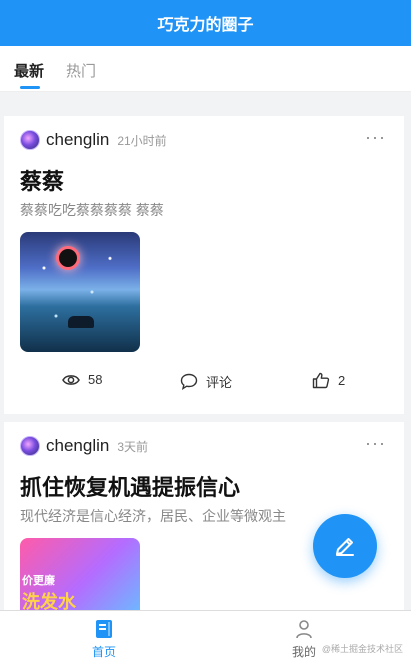 This screenshot has width=411, height=667. Describe the element at coordinates (81, 322) in the screenshot. I see `deer-silhouette` at that location.